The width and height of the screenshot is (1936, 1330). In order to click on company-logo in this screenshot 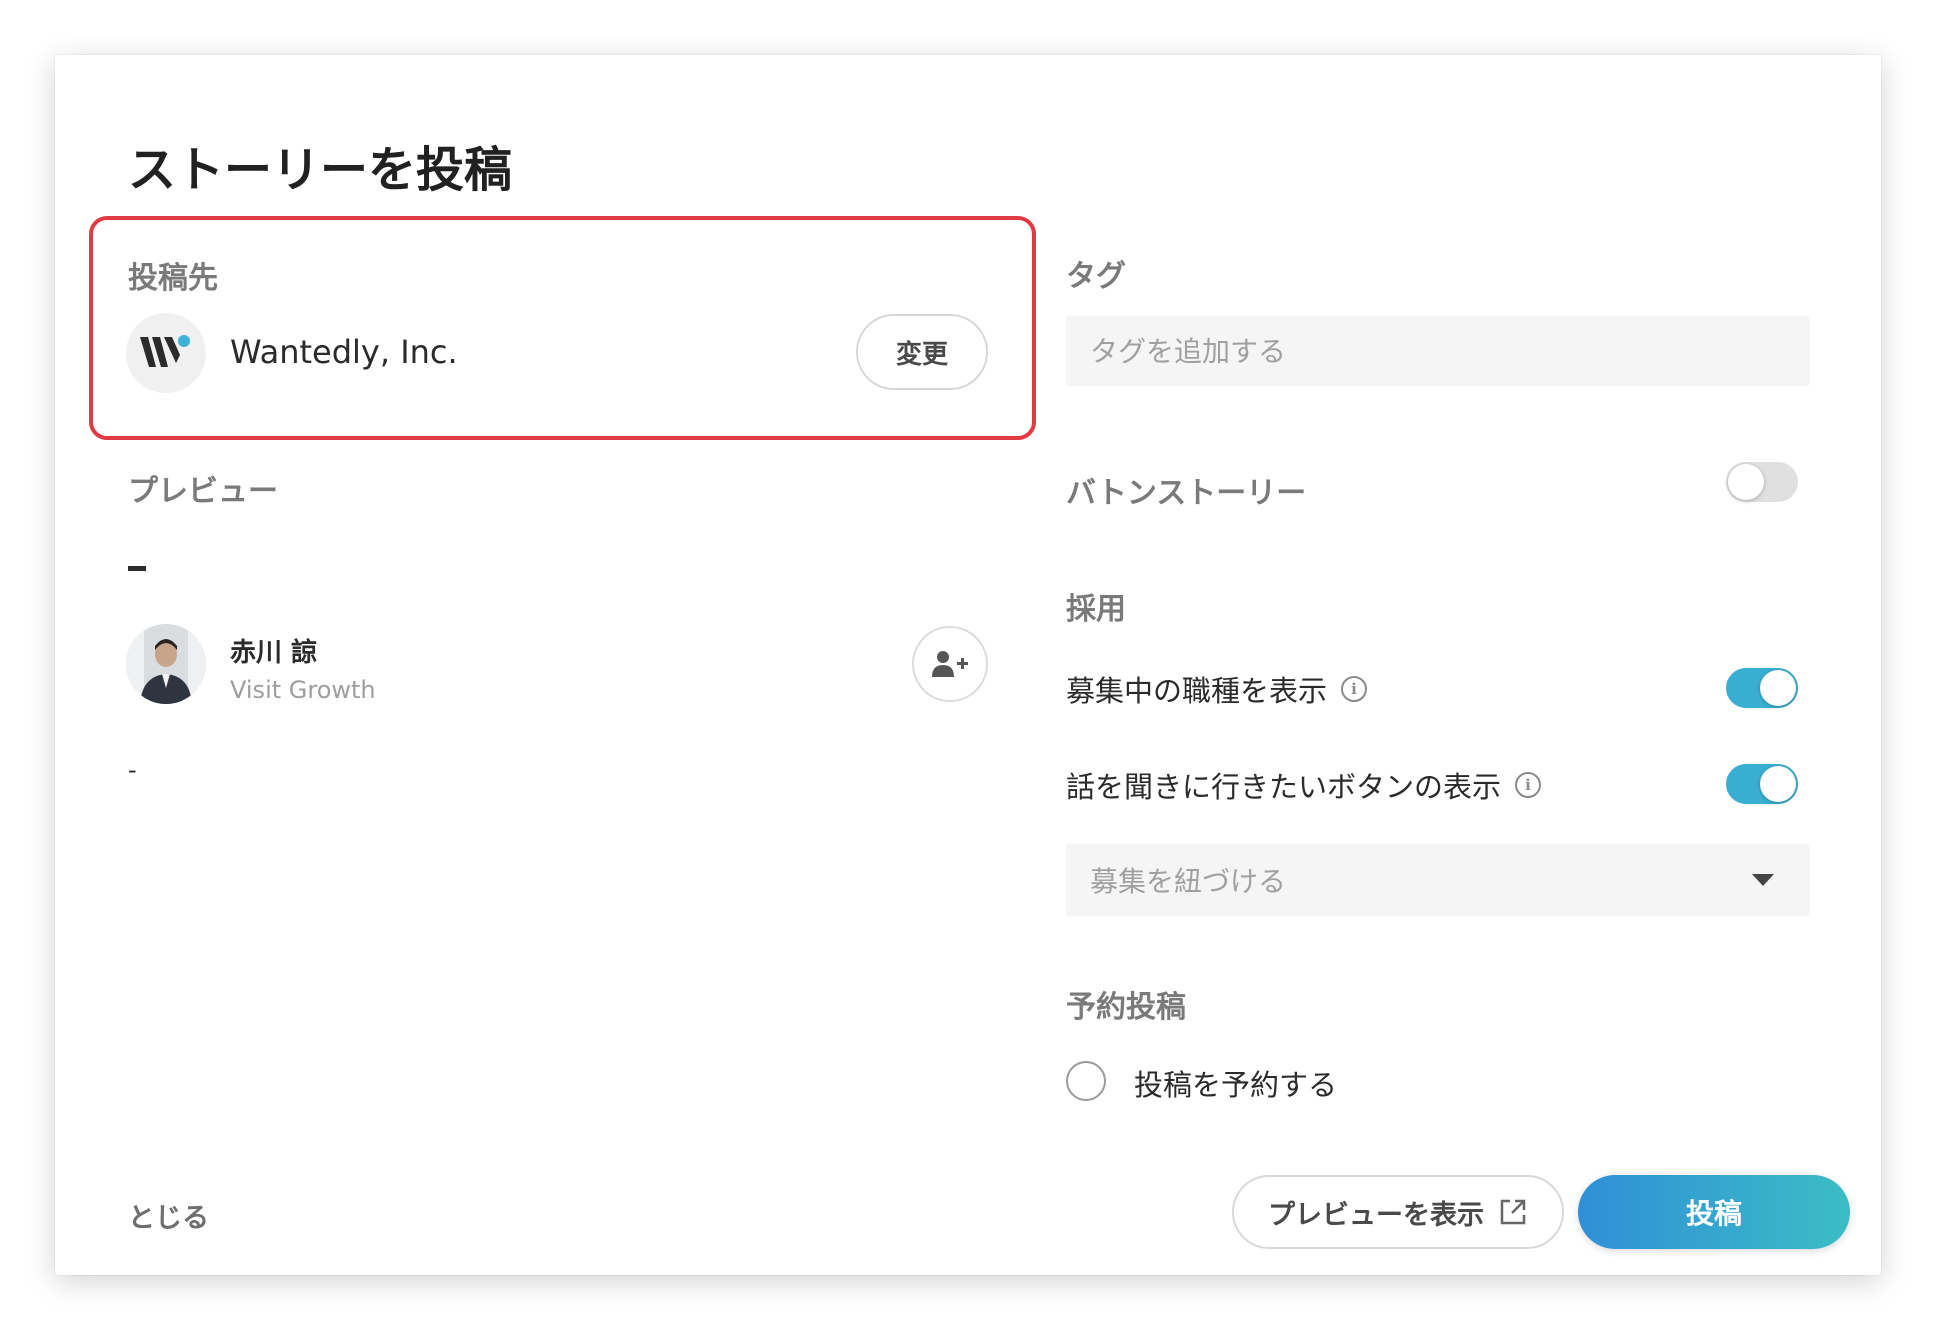, I will do `click(166, 353)`.